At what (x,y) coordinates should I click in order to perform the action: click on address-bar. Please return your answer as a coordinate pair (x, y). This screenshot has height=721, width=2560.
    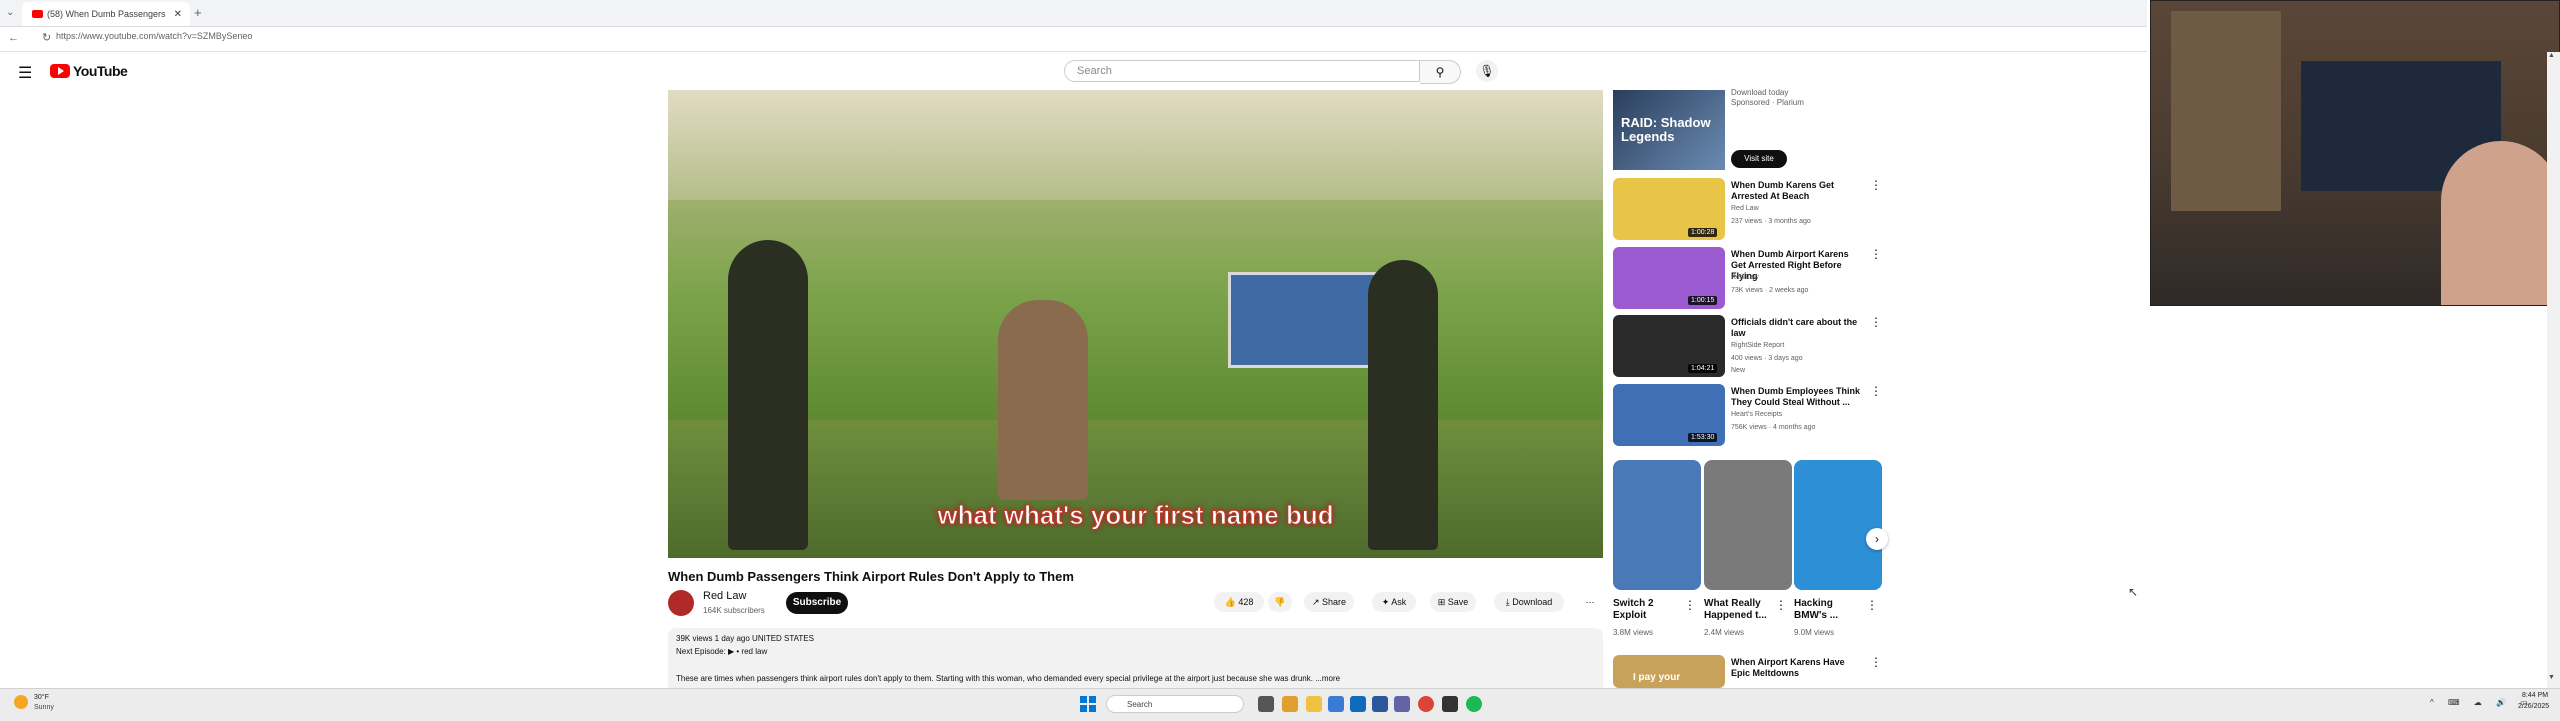
    Looking at the image, I should click on (1073, 39).